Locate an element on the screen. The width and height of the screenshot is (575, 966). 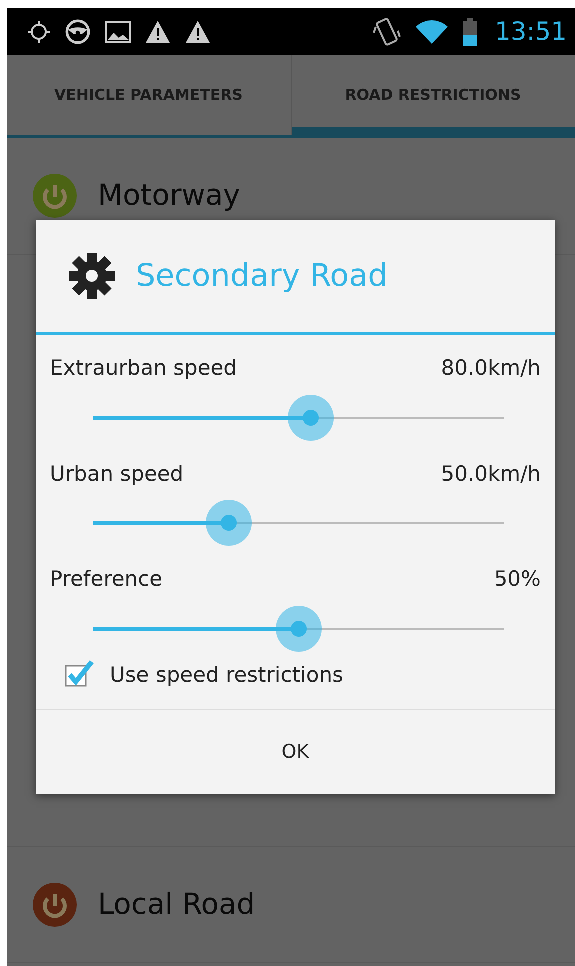
slider-value: 80.0km/h is located at coordinates (491, 368).